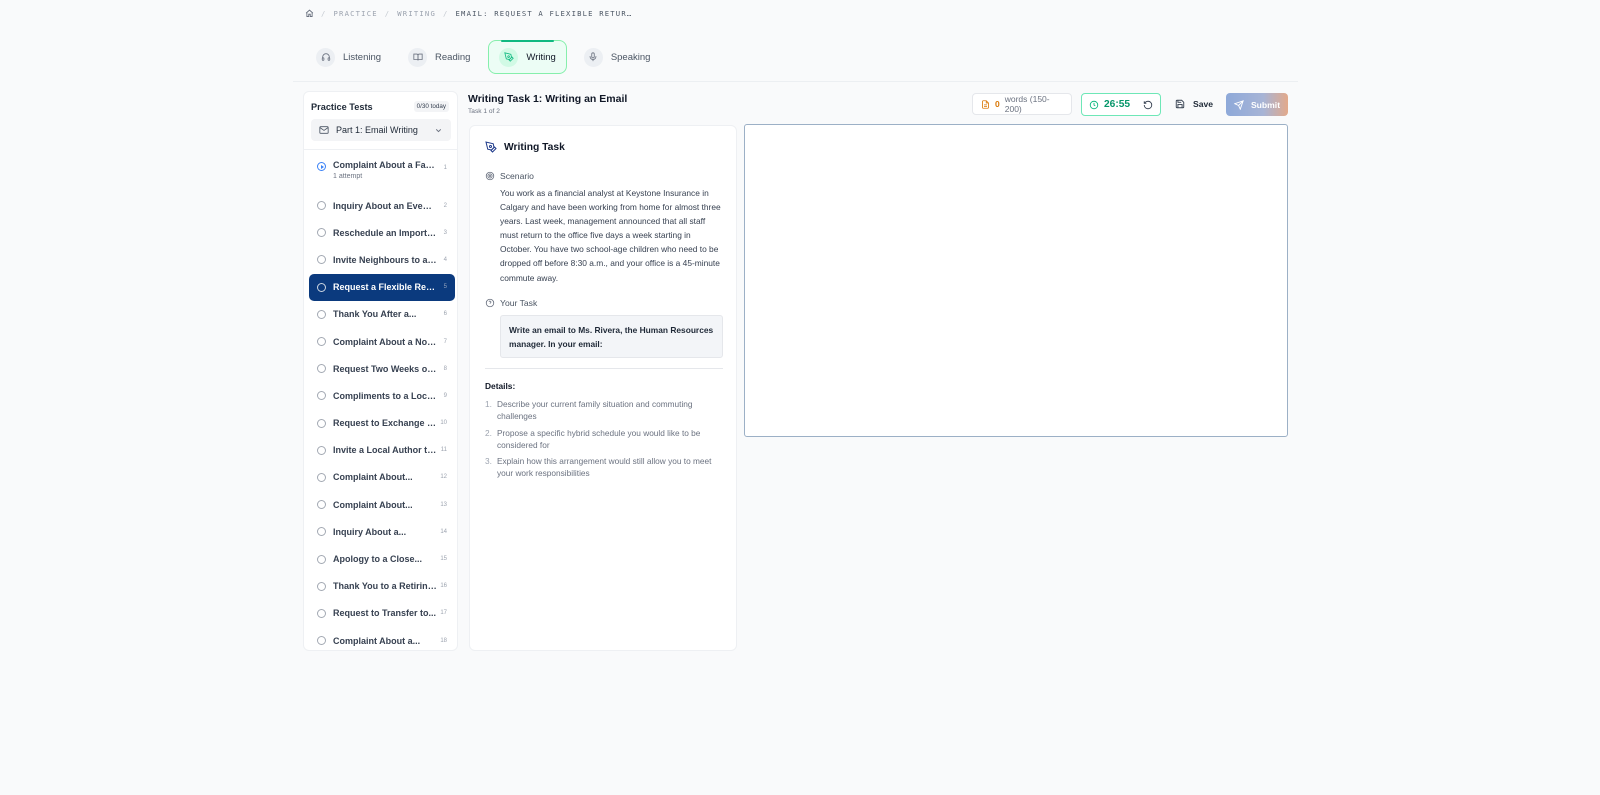  What do you see at coordinates (385, 423) in the screenshot?
I see `item-title: Request to Exchange a Product` at bounding box center [385, 423].